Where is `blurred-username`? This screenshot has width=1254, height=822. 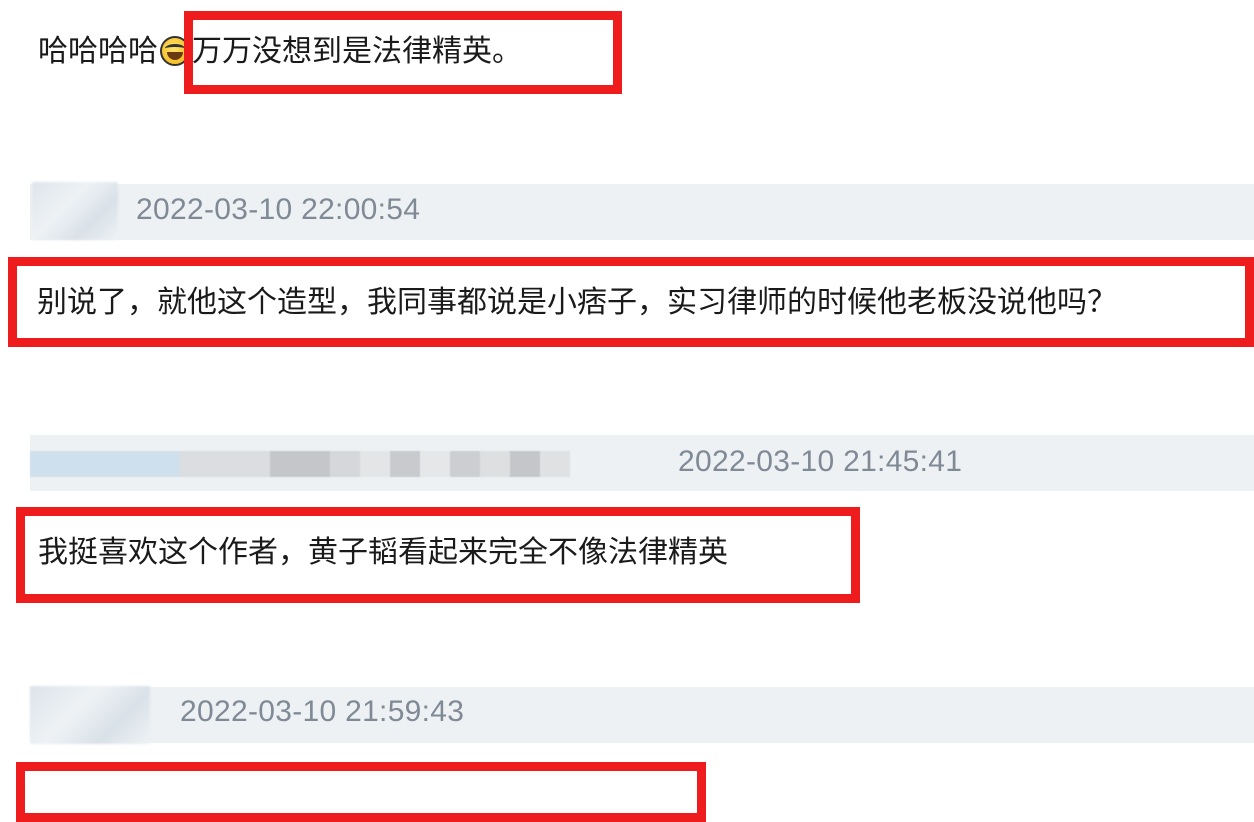 blurred-username is located at coordinates (300, 464).